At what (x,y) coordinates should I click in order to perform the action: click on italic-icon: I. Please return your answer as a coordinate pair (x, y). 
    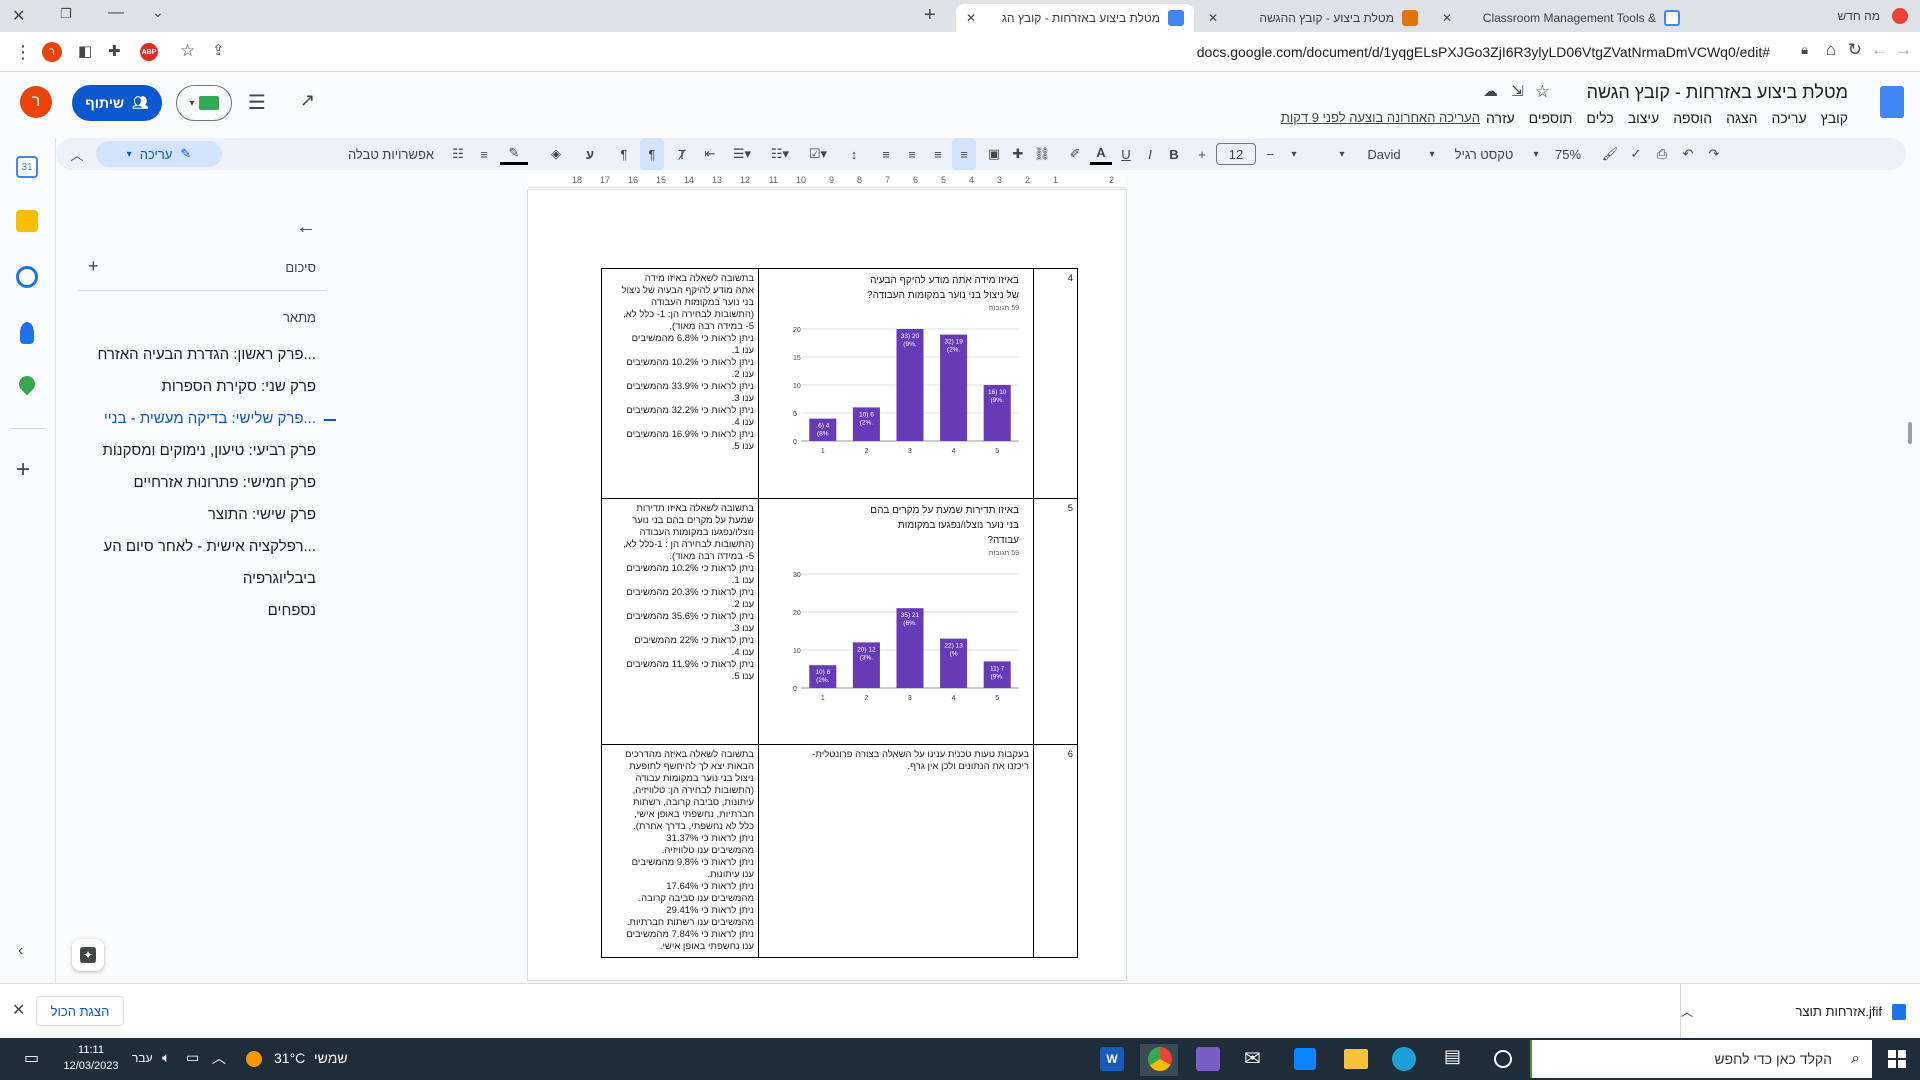
    Looking at the image, I should click on (1150, 154).